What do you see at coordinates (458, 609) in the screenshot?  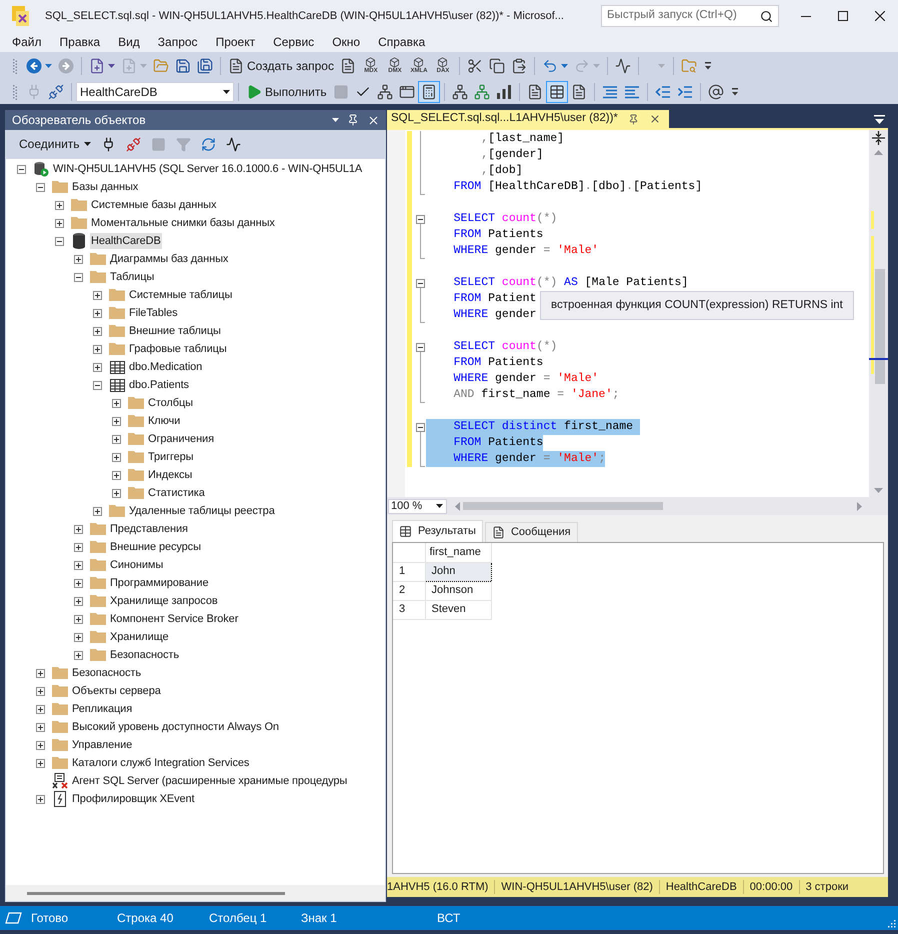 I see `table-cell: Steven` at bounding box center [458, 609].